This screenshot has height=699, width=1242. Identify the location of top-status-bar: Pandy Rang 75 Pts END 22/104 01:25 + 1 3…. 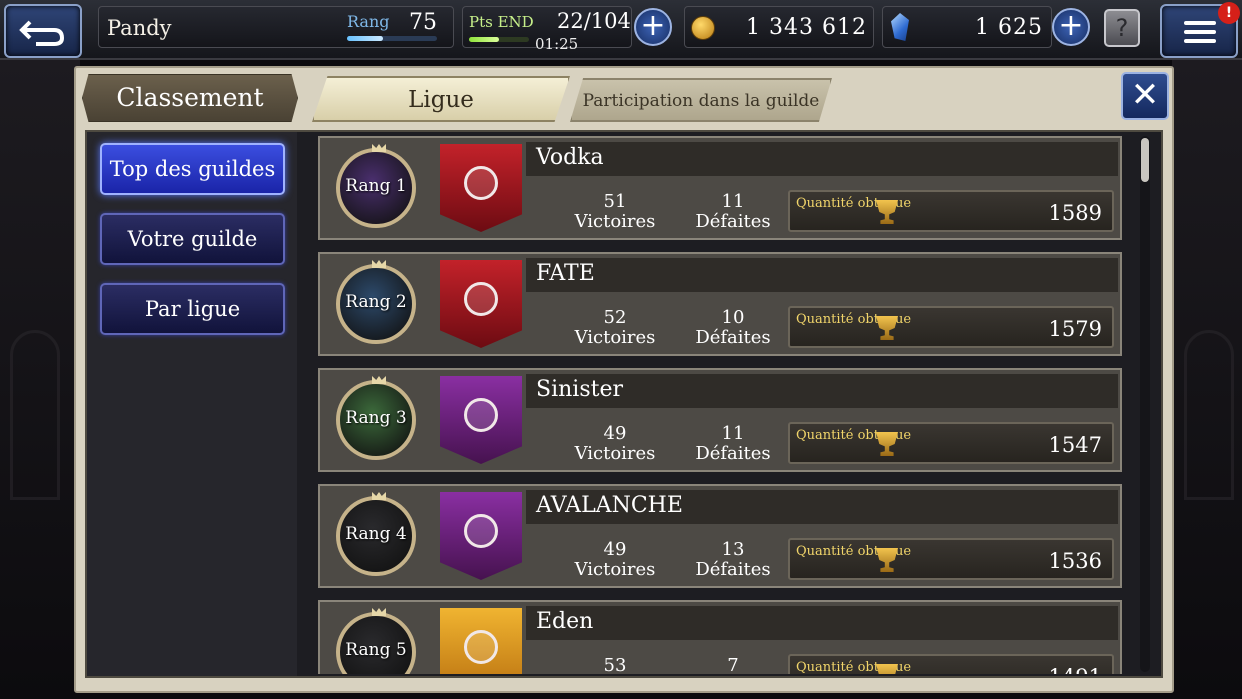
(621, 30).